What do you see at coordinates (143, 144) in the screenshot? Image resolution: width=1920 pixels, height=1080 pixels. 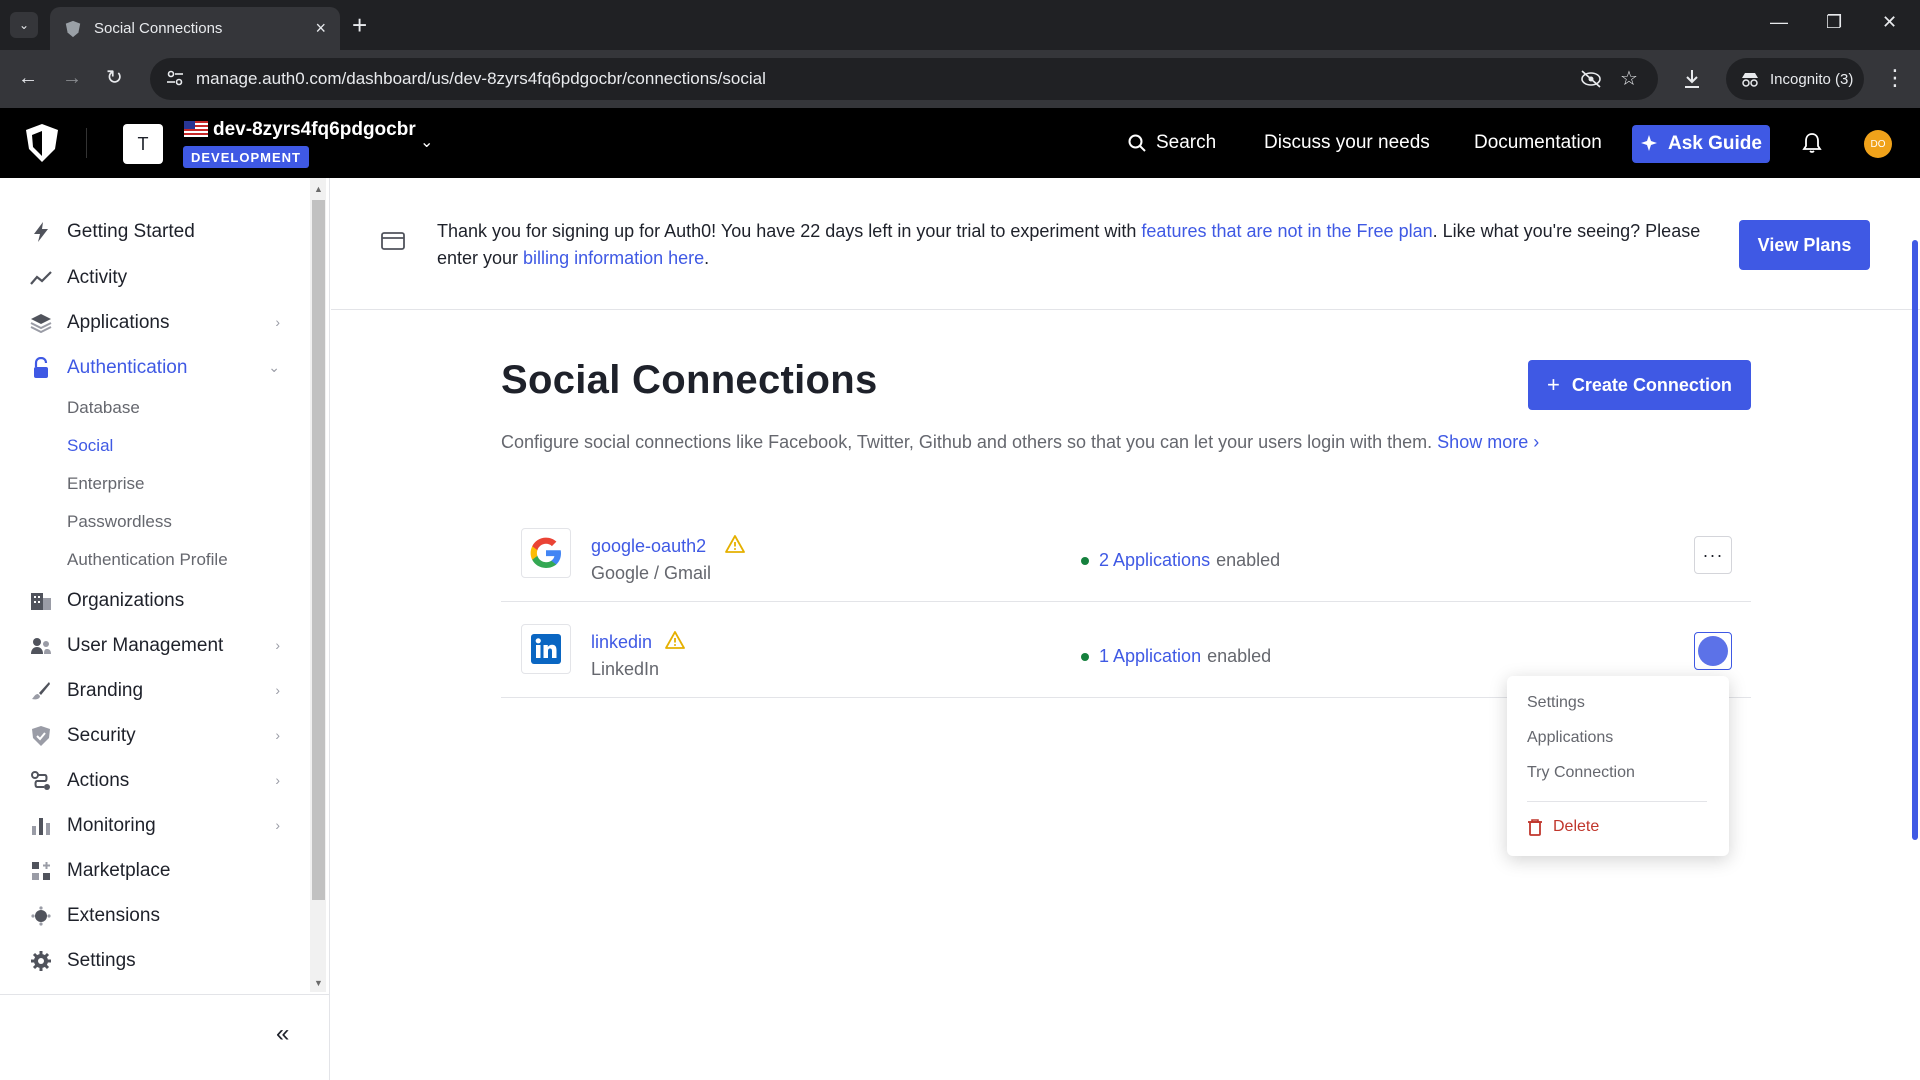 I see `tenant-avatar: T` at bounding box center [143, 144].